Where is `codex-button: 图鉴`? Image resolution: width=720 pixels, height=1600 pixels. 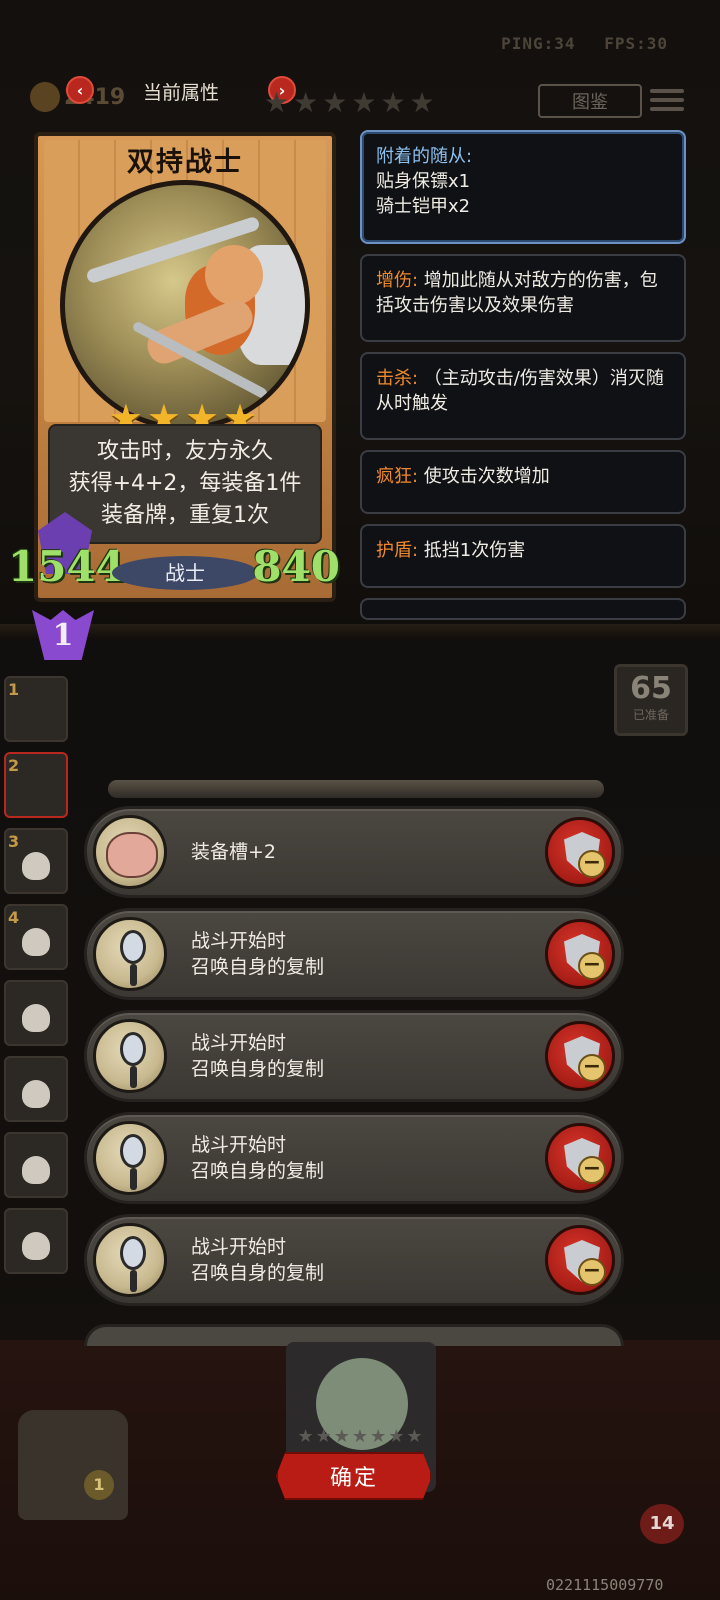
codex-button: 图鉴 is located at coordinates (590, 101).